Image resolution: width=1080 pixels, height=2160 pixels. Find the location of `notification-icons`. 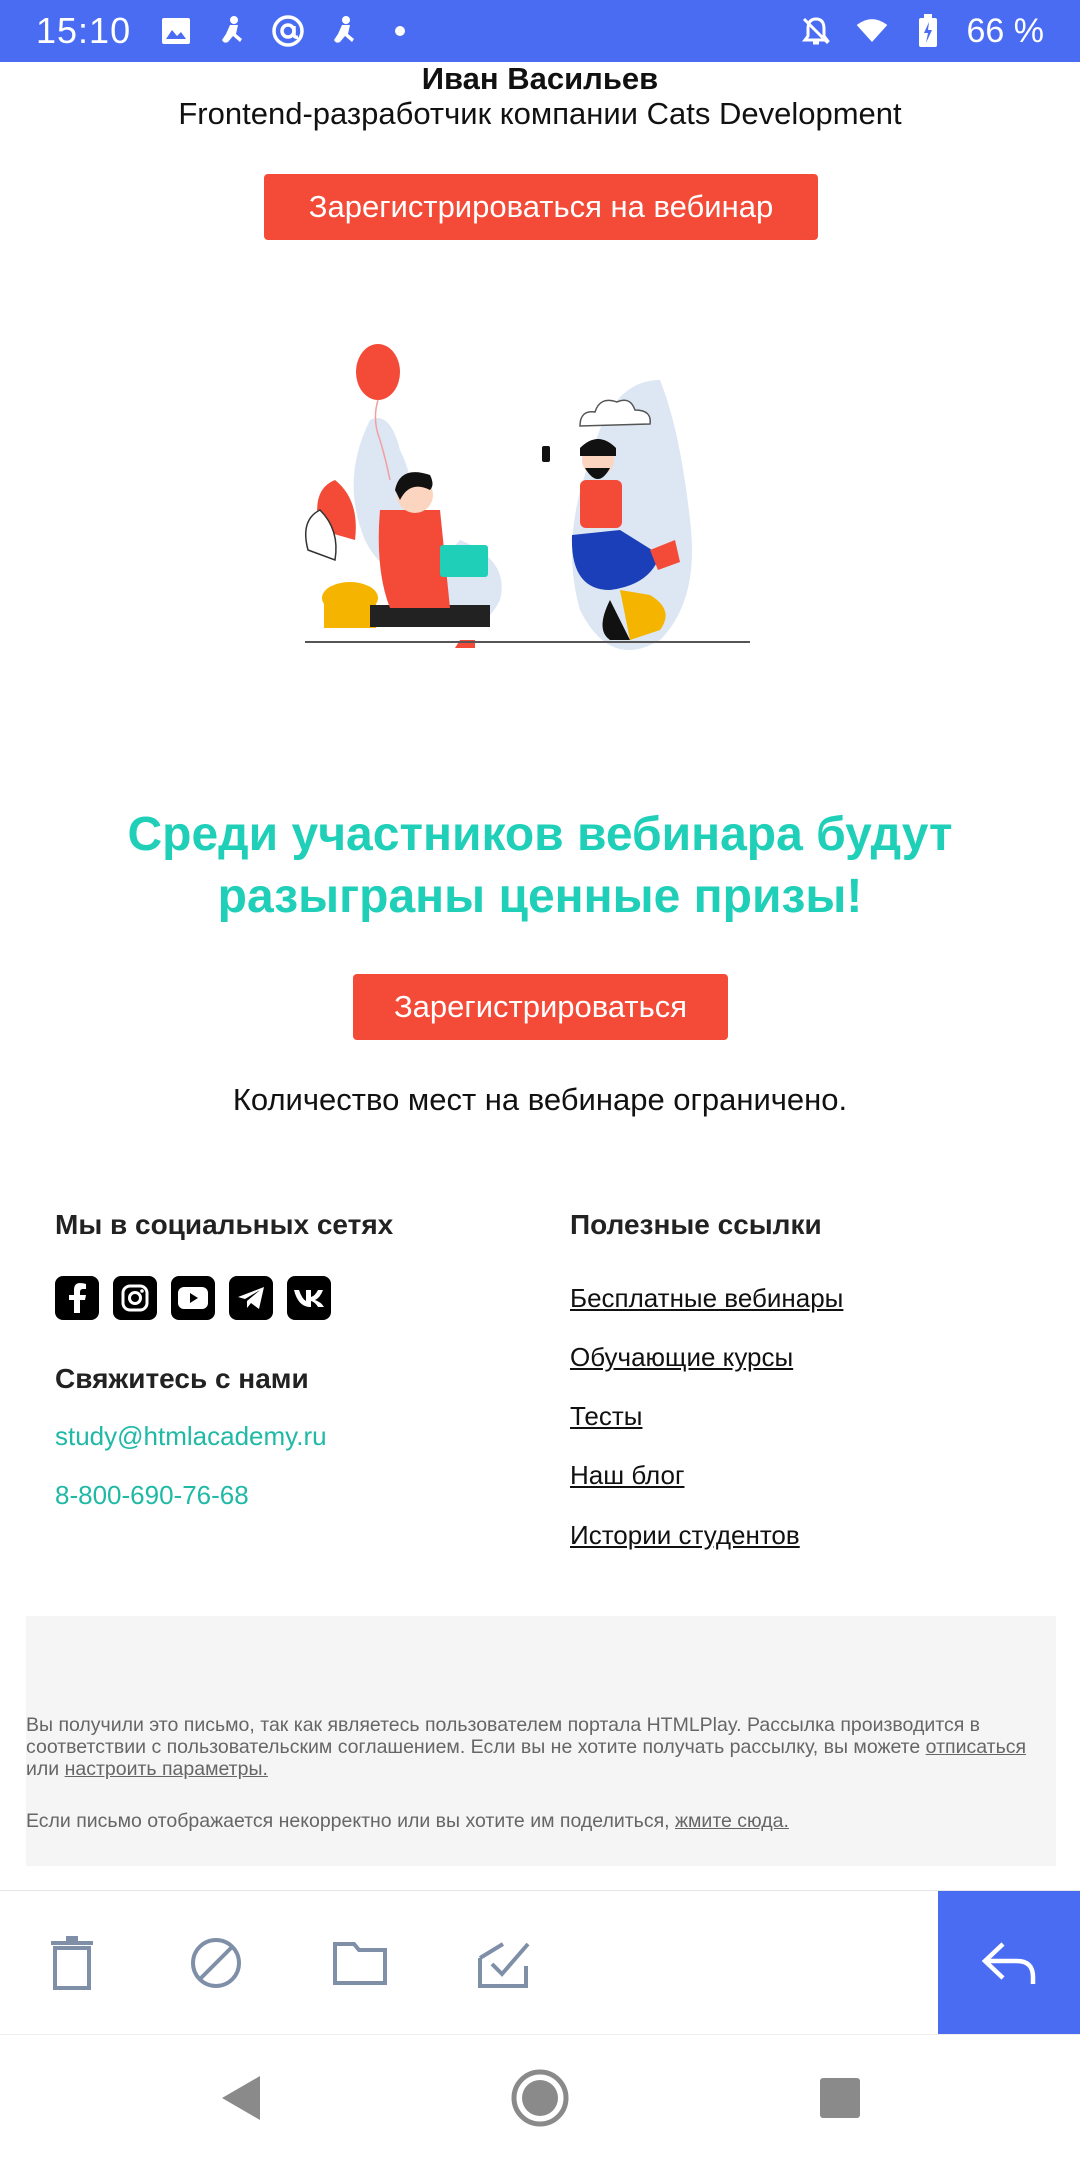

notification-icons is located at coordinates (288, 31).